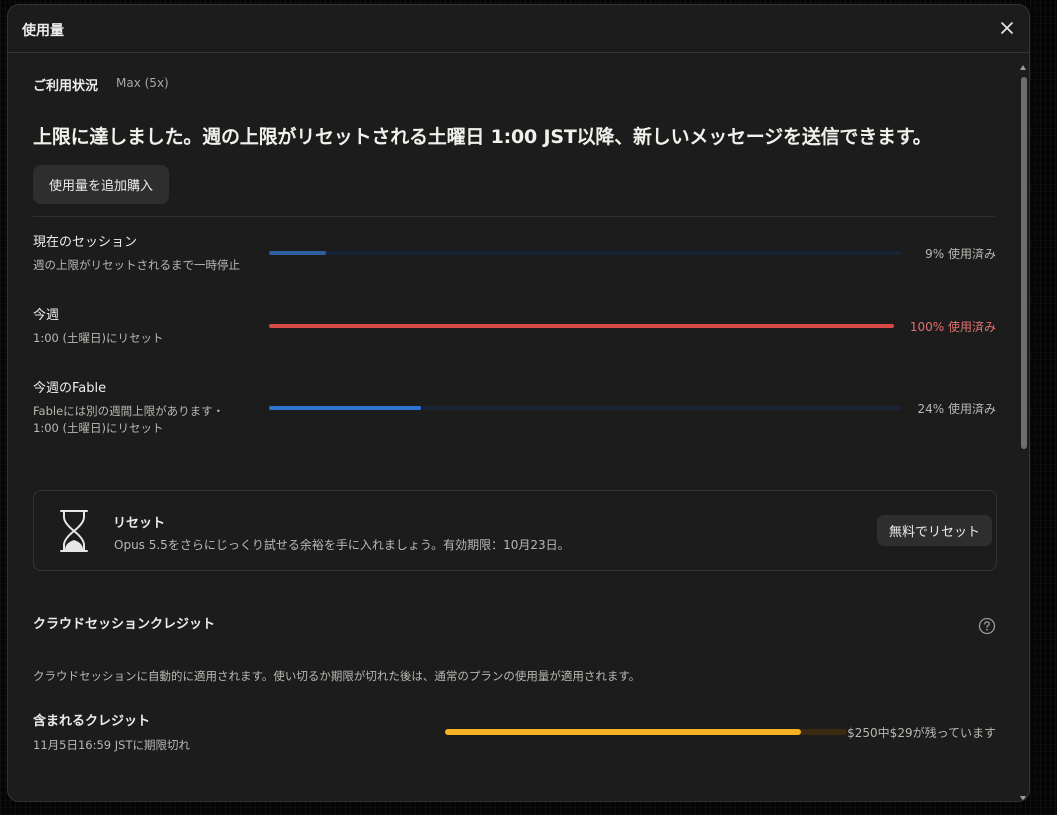 The height and width of the screenshot is (815, 1057). What do you see at coordinates (987, 626) in the screenshot?
I see `help-icon` at bounding box center [987, 626].